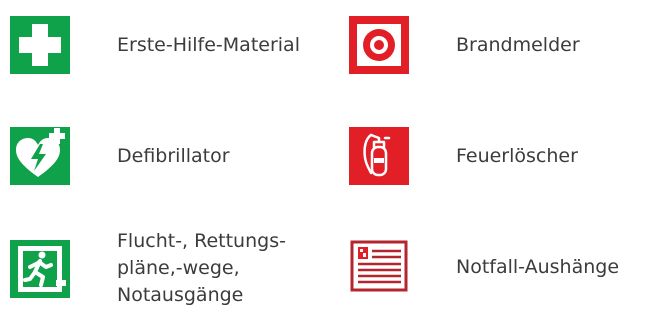 The height and width of the screenshot is (320, 655). What do you see at coordinates (40, 156) in the screenshot?
I see `defibrillator-heart-icon` at bounding box center [40, 156].